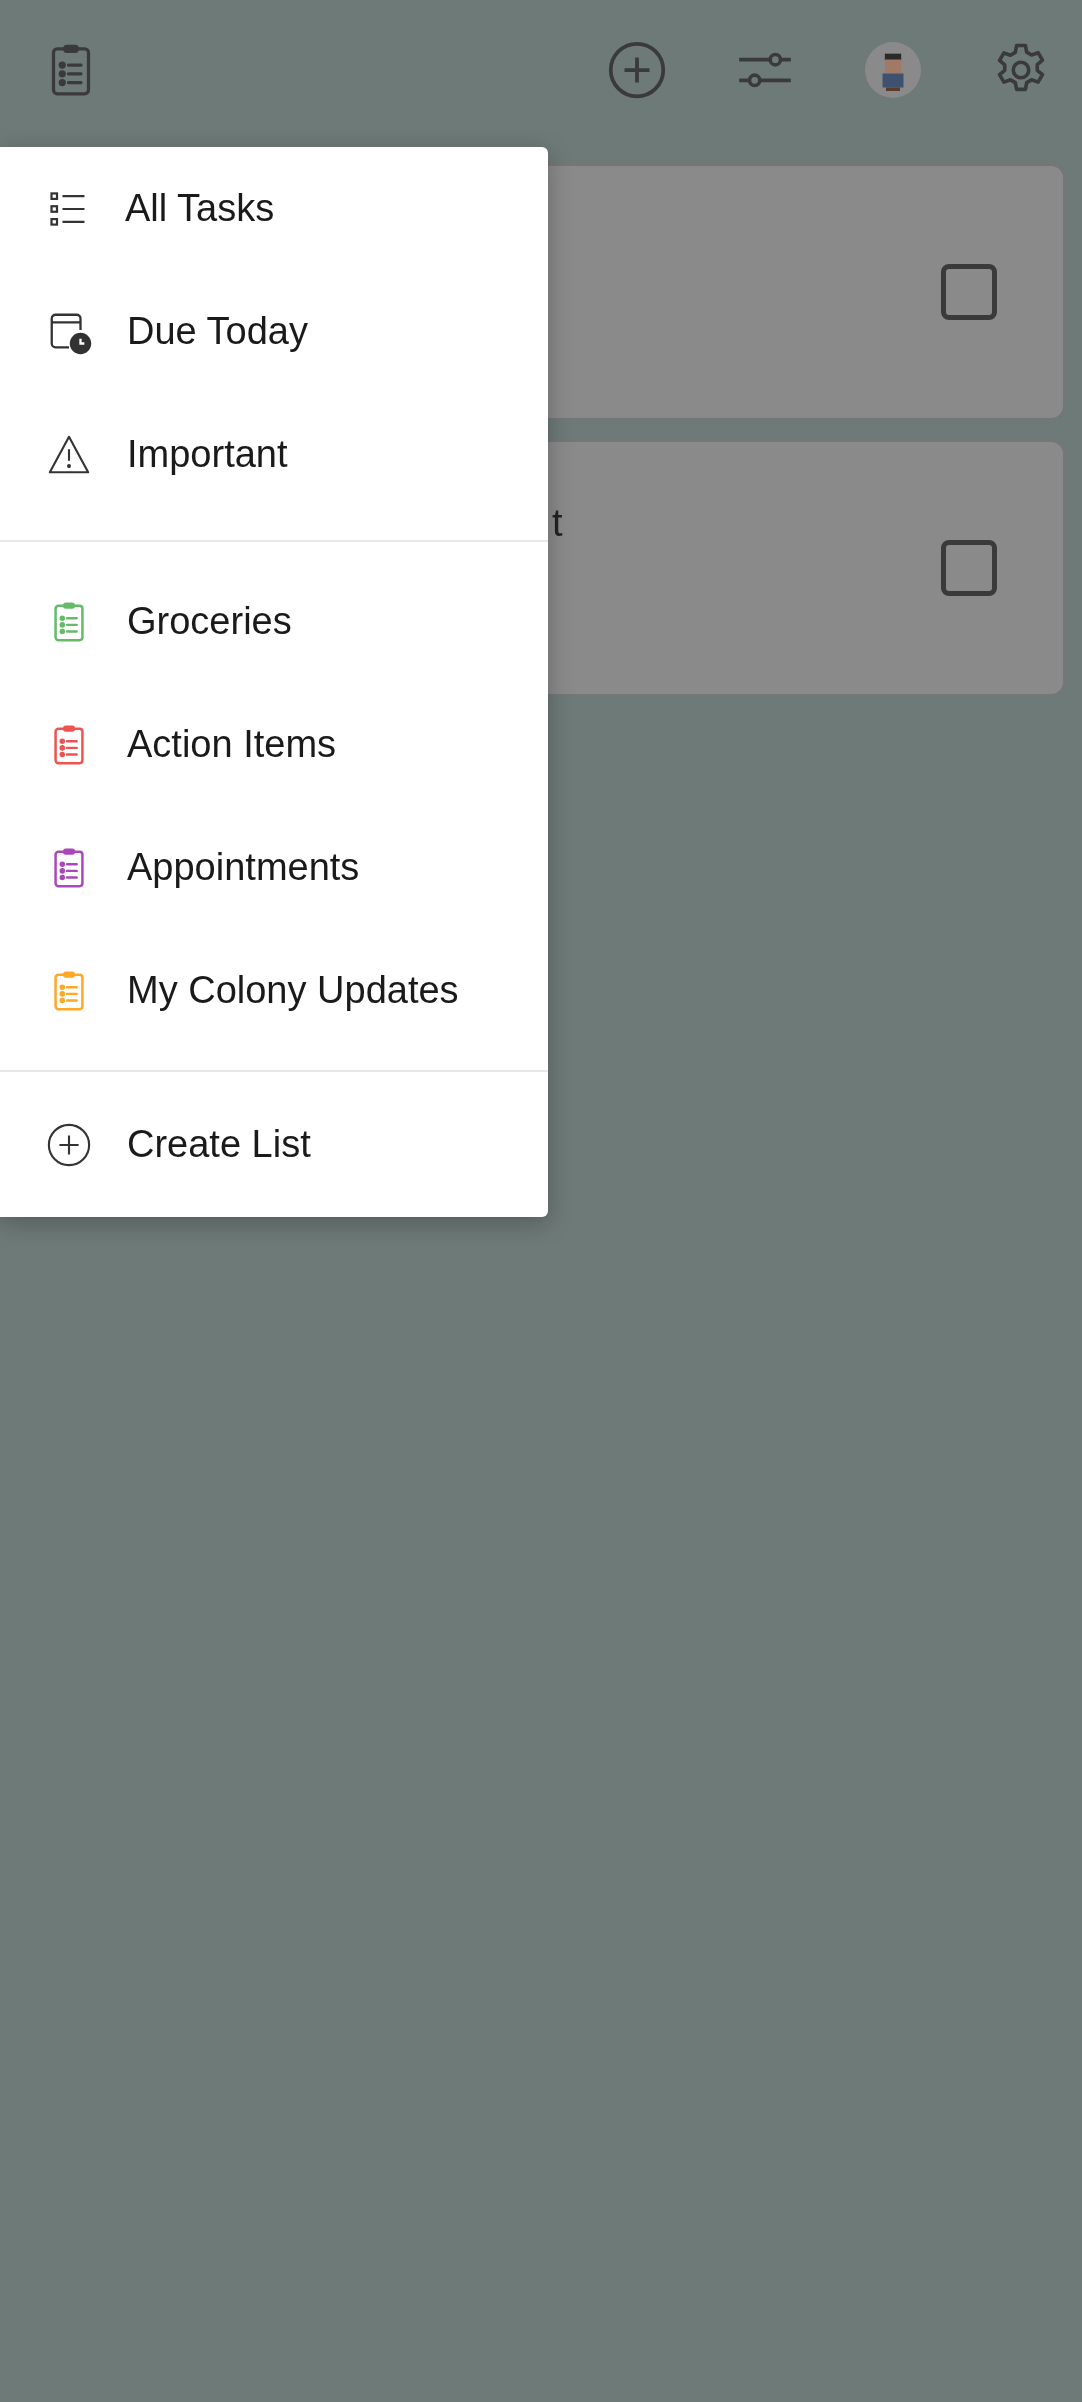  Describe the element at coordinates (557, 523) in the screenshot. I see `task-title: t` at that location.